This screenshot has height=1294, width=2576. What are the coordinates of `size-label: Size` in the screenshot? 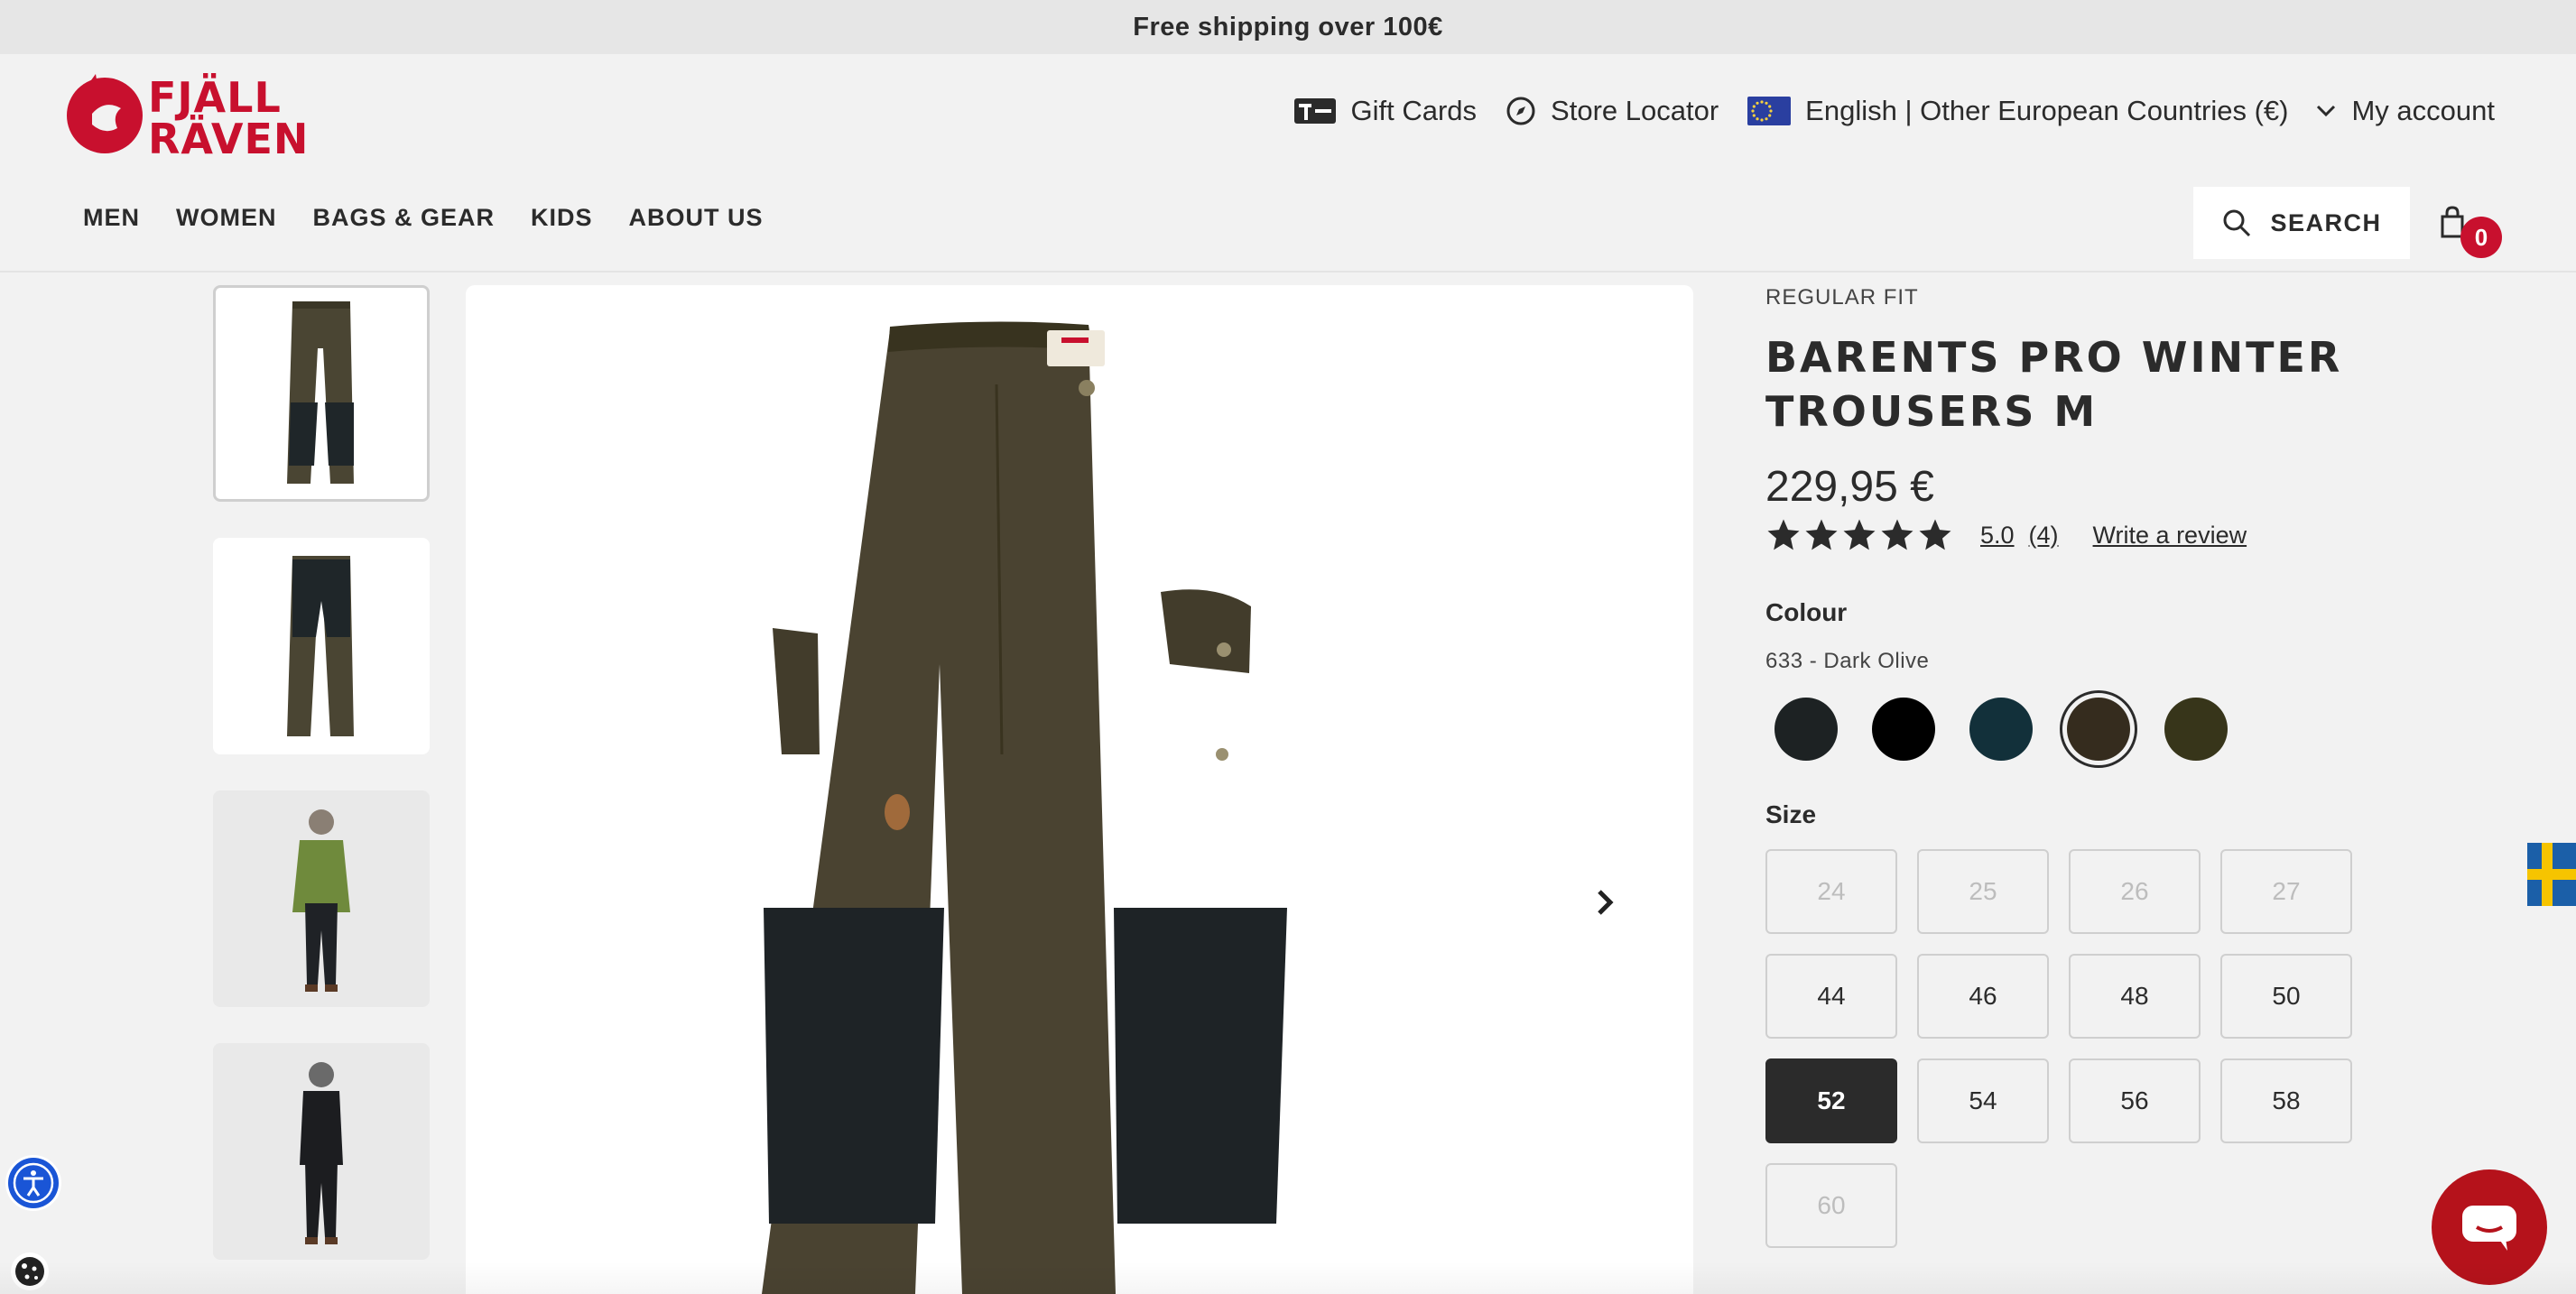 It's located at (1791, 814).